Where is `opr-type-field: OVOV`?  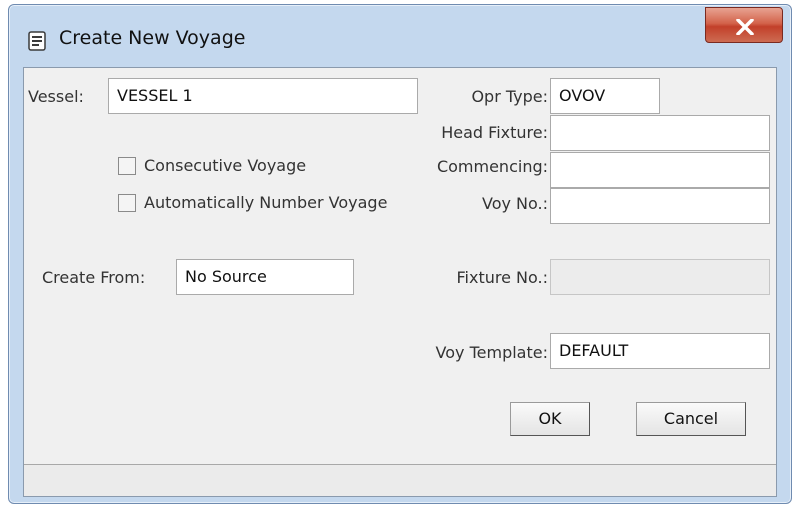
opr-type-field: OVOV is located at coordinates (605, 96).